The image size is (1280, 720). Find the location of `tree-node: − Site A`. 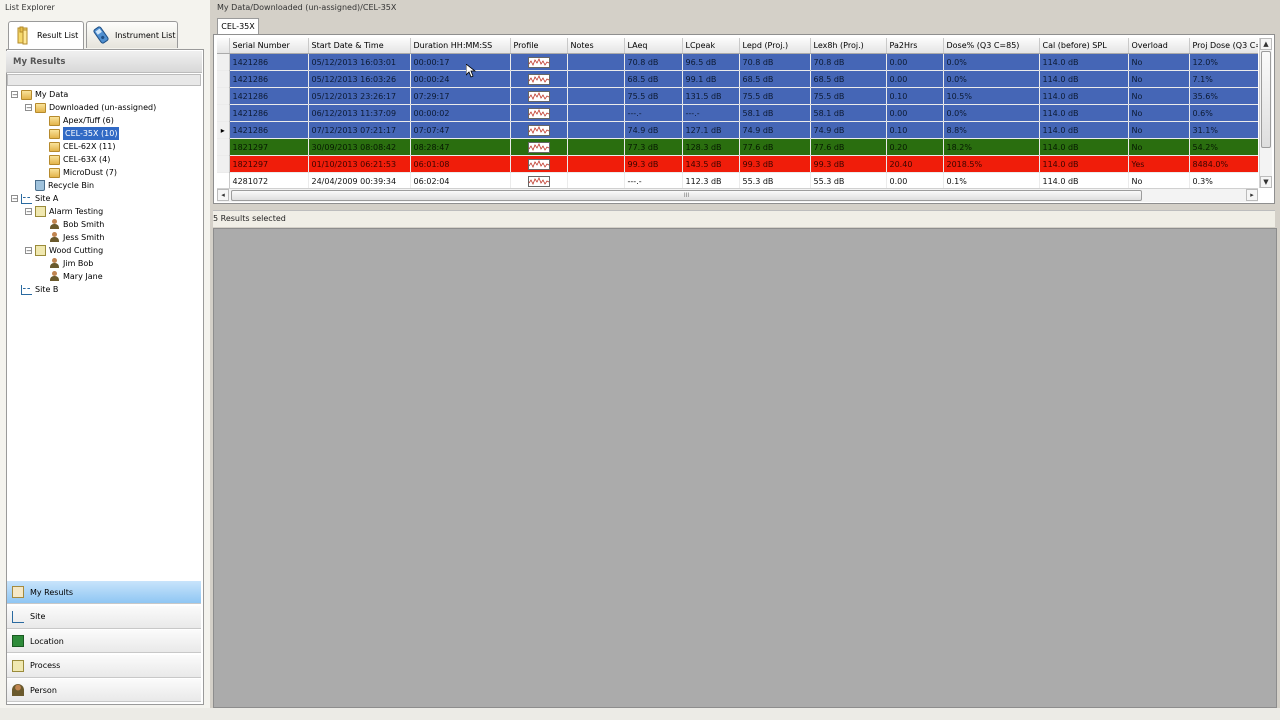

tree-node: − Site A is located at coordinates (105, 198).